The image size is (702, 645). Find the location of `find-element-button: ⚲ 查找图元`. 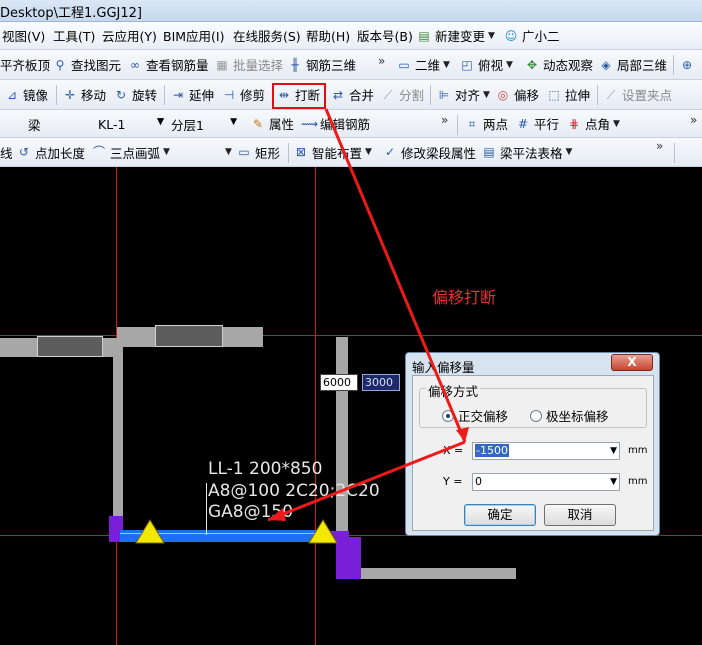

find-element-button: ⚲ 查找图元 is located at coordinates (86, 64).